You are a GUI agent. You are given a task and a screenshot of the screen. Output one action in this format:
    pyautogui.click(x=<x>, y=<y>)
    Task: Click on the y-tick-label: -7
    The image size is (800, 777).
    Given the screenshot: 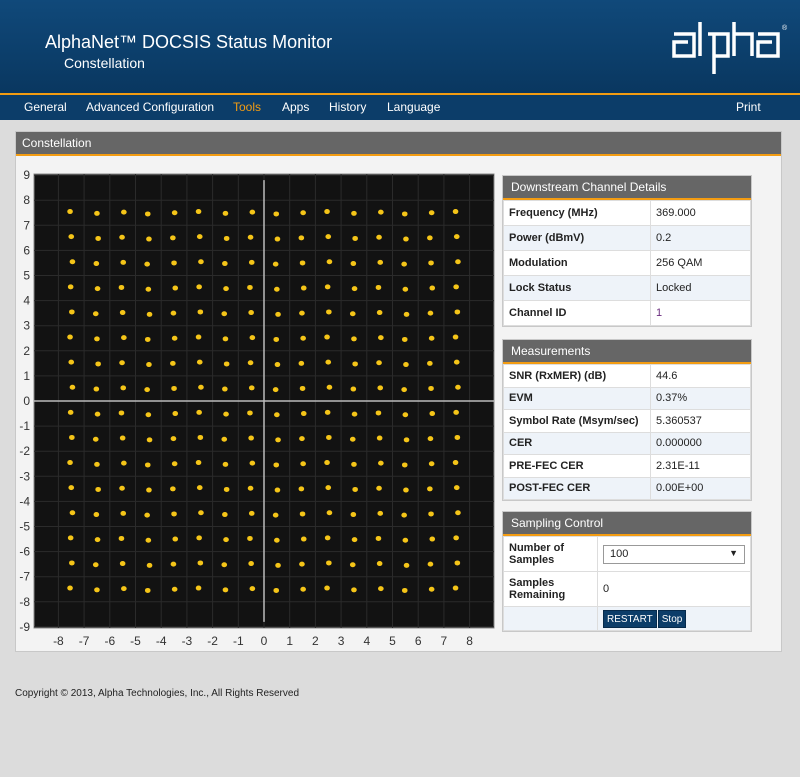 What is the action you would take?
    pyautogui.click(x=24, y=577)
    